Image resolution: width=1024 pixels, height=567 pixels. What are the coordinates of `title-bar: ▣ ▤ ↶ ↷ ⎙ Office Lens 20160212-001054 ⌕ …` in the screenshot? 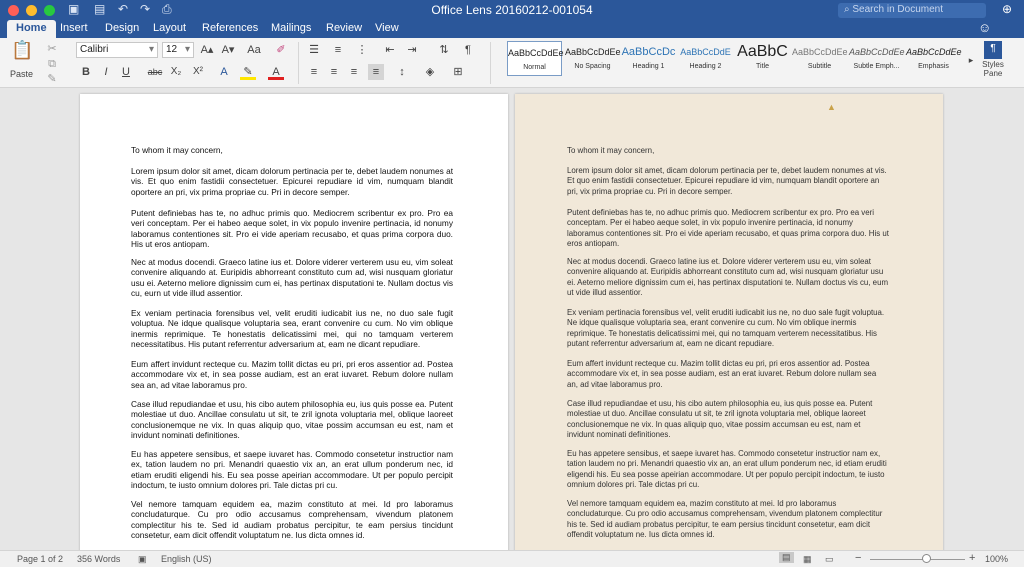 It's located at (512, 10).